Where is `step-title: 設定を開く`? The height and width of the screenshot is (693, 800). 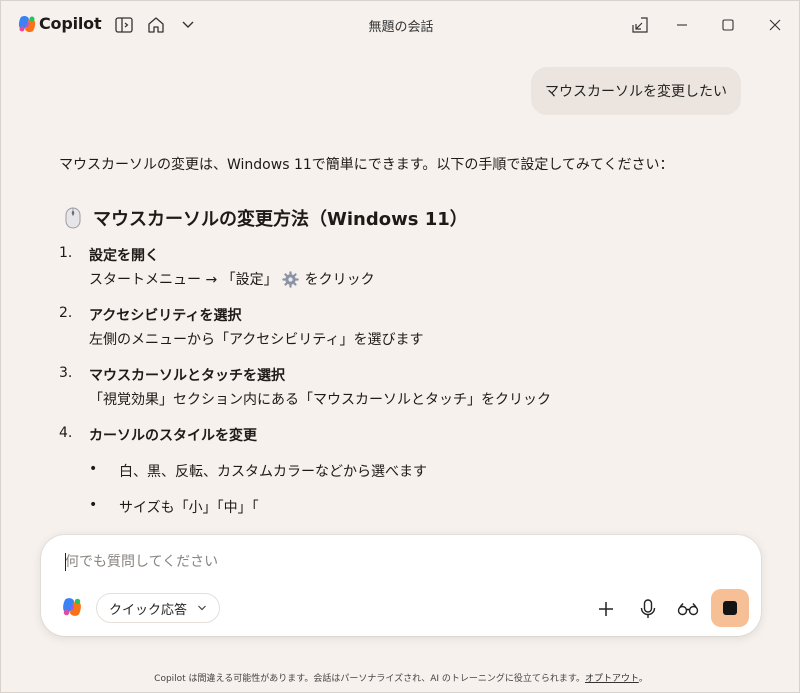 step-title: 設定を開く is located at coordinates (124, 256).